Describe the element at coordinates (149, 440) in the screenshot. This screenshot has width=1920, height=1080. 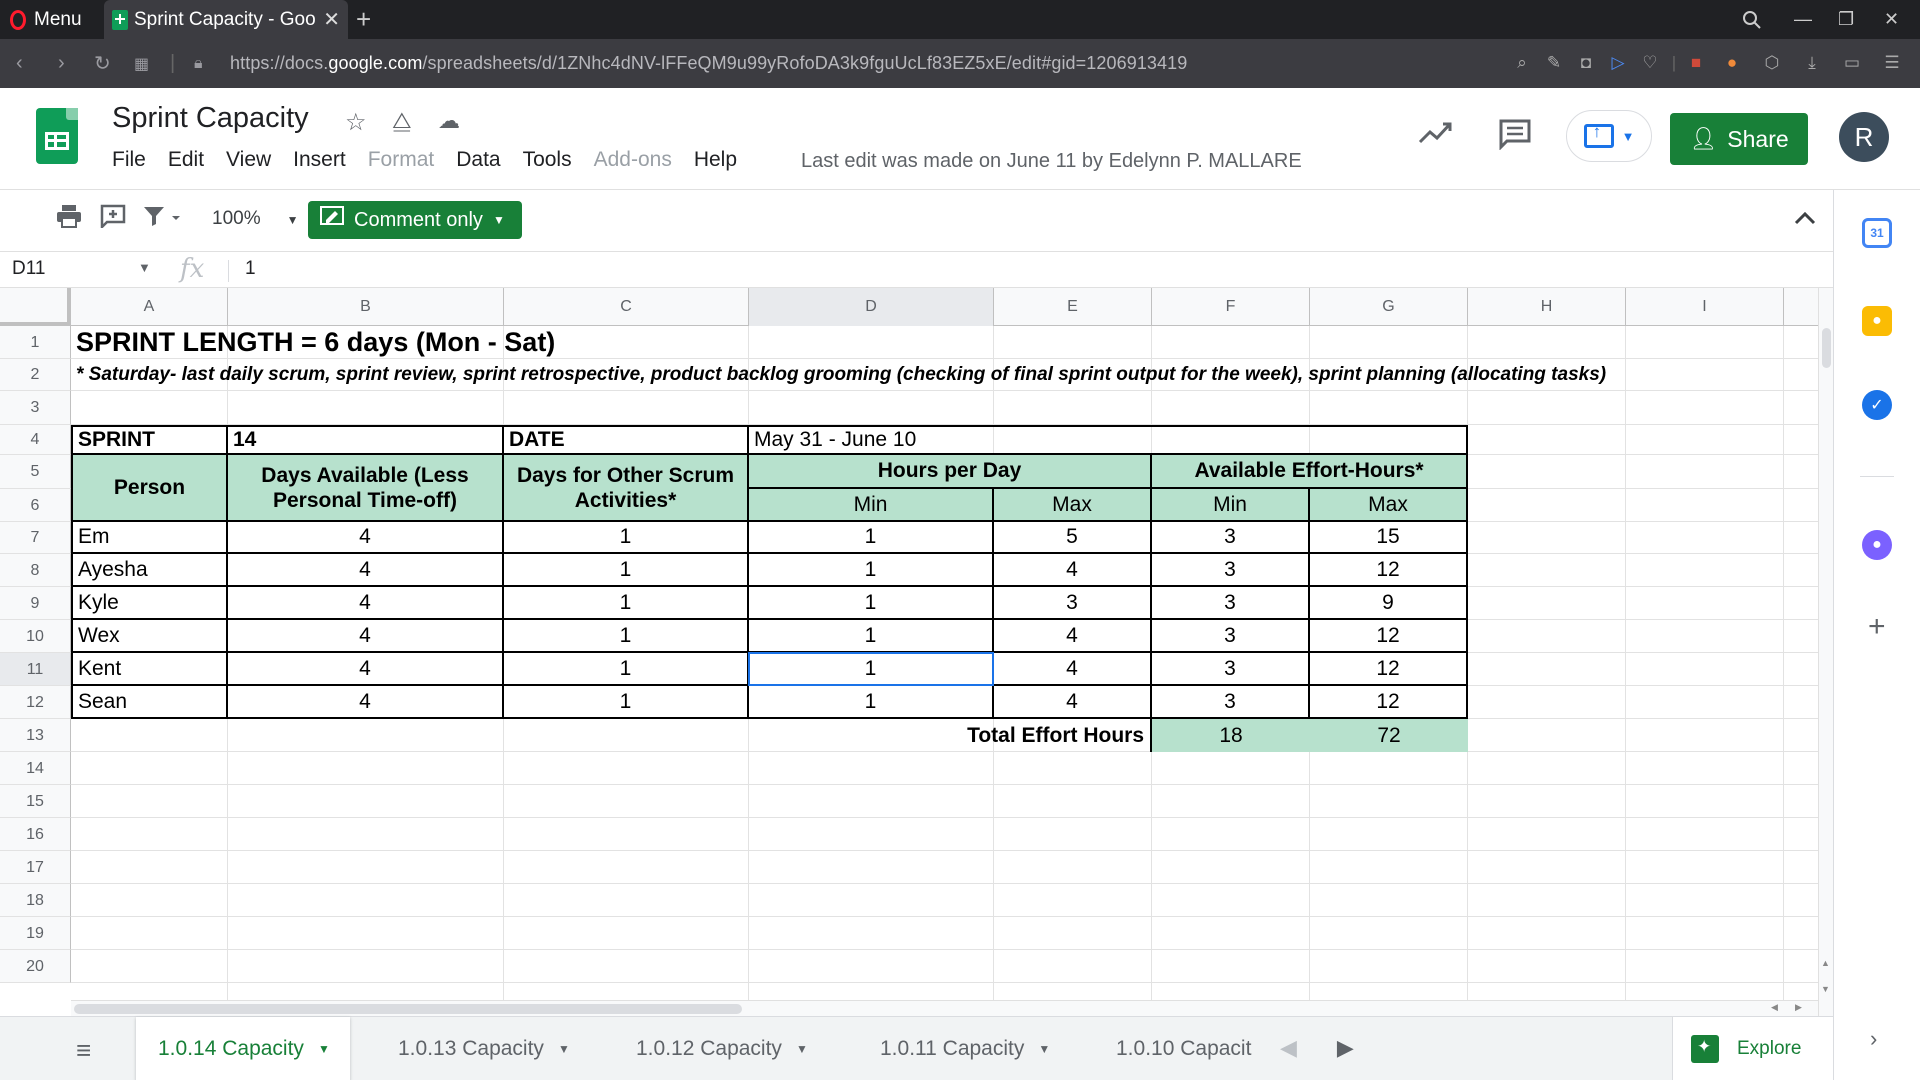
I see `sprint-label-cell: SPRINT` at that location.